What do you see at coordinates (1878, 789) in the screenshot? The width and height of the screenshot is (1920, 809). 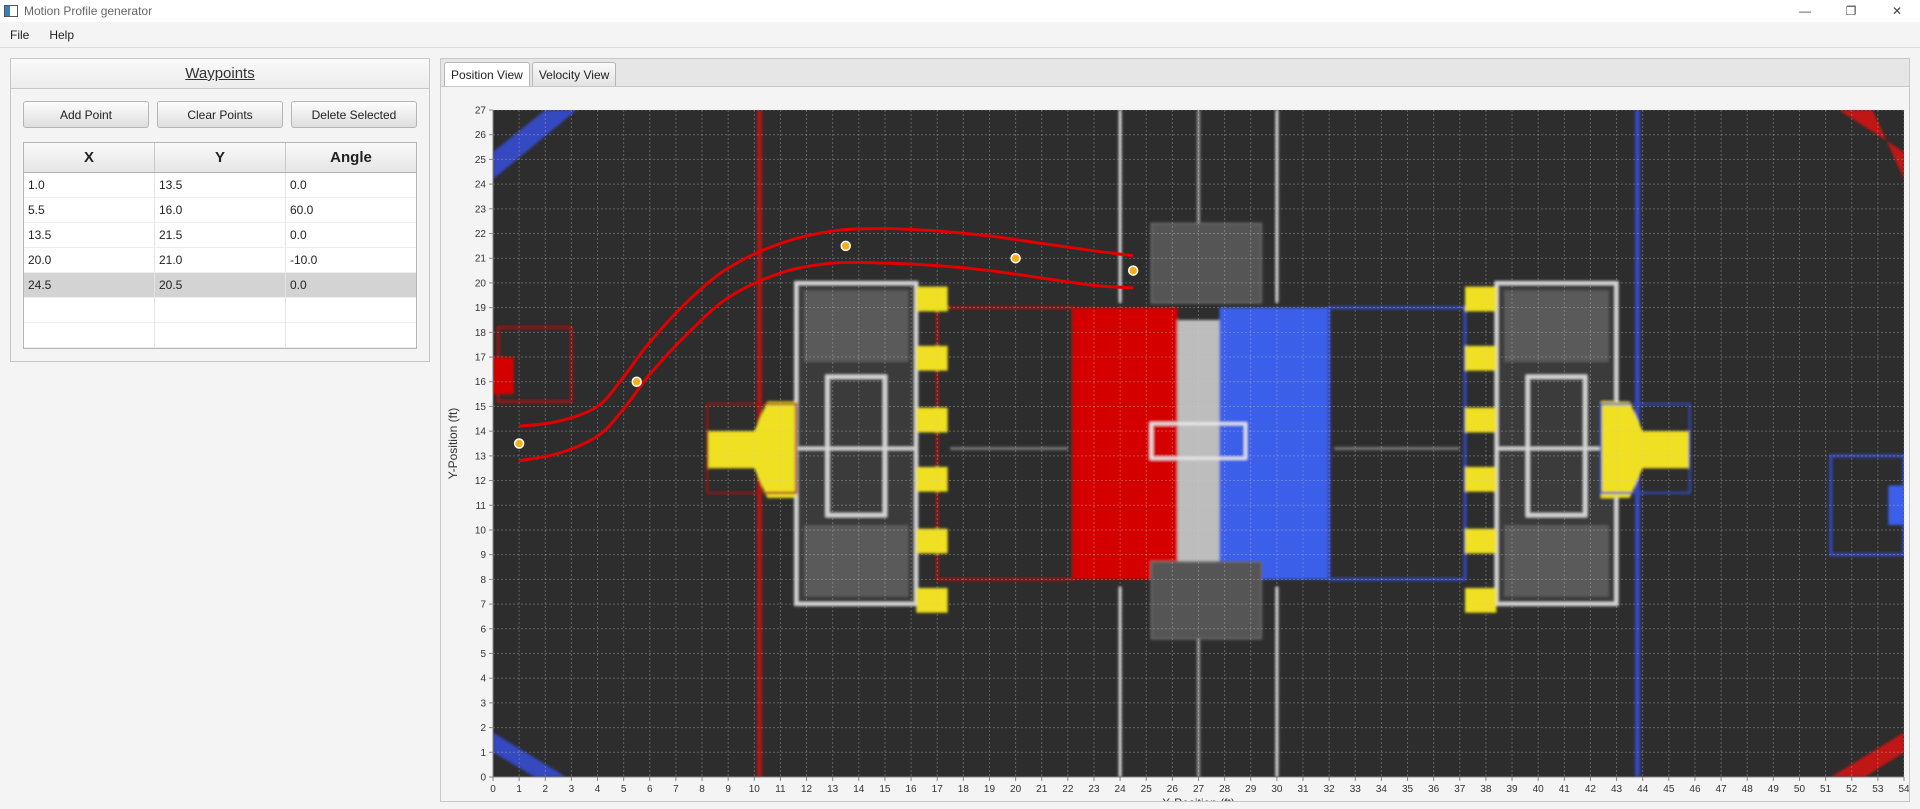 I see `x-tick-label: 53` at bounding box center [1878, 789].